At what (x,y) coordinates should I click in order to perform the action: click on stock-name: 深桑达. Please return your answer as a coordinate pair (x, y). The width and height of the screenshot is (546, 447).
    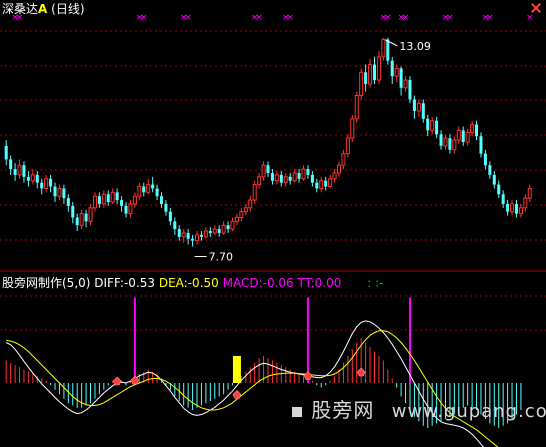
    Looking at the image, I should click on (20, 9).